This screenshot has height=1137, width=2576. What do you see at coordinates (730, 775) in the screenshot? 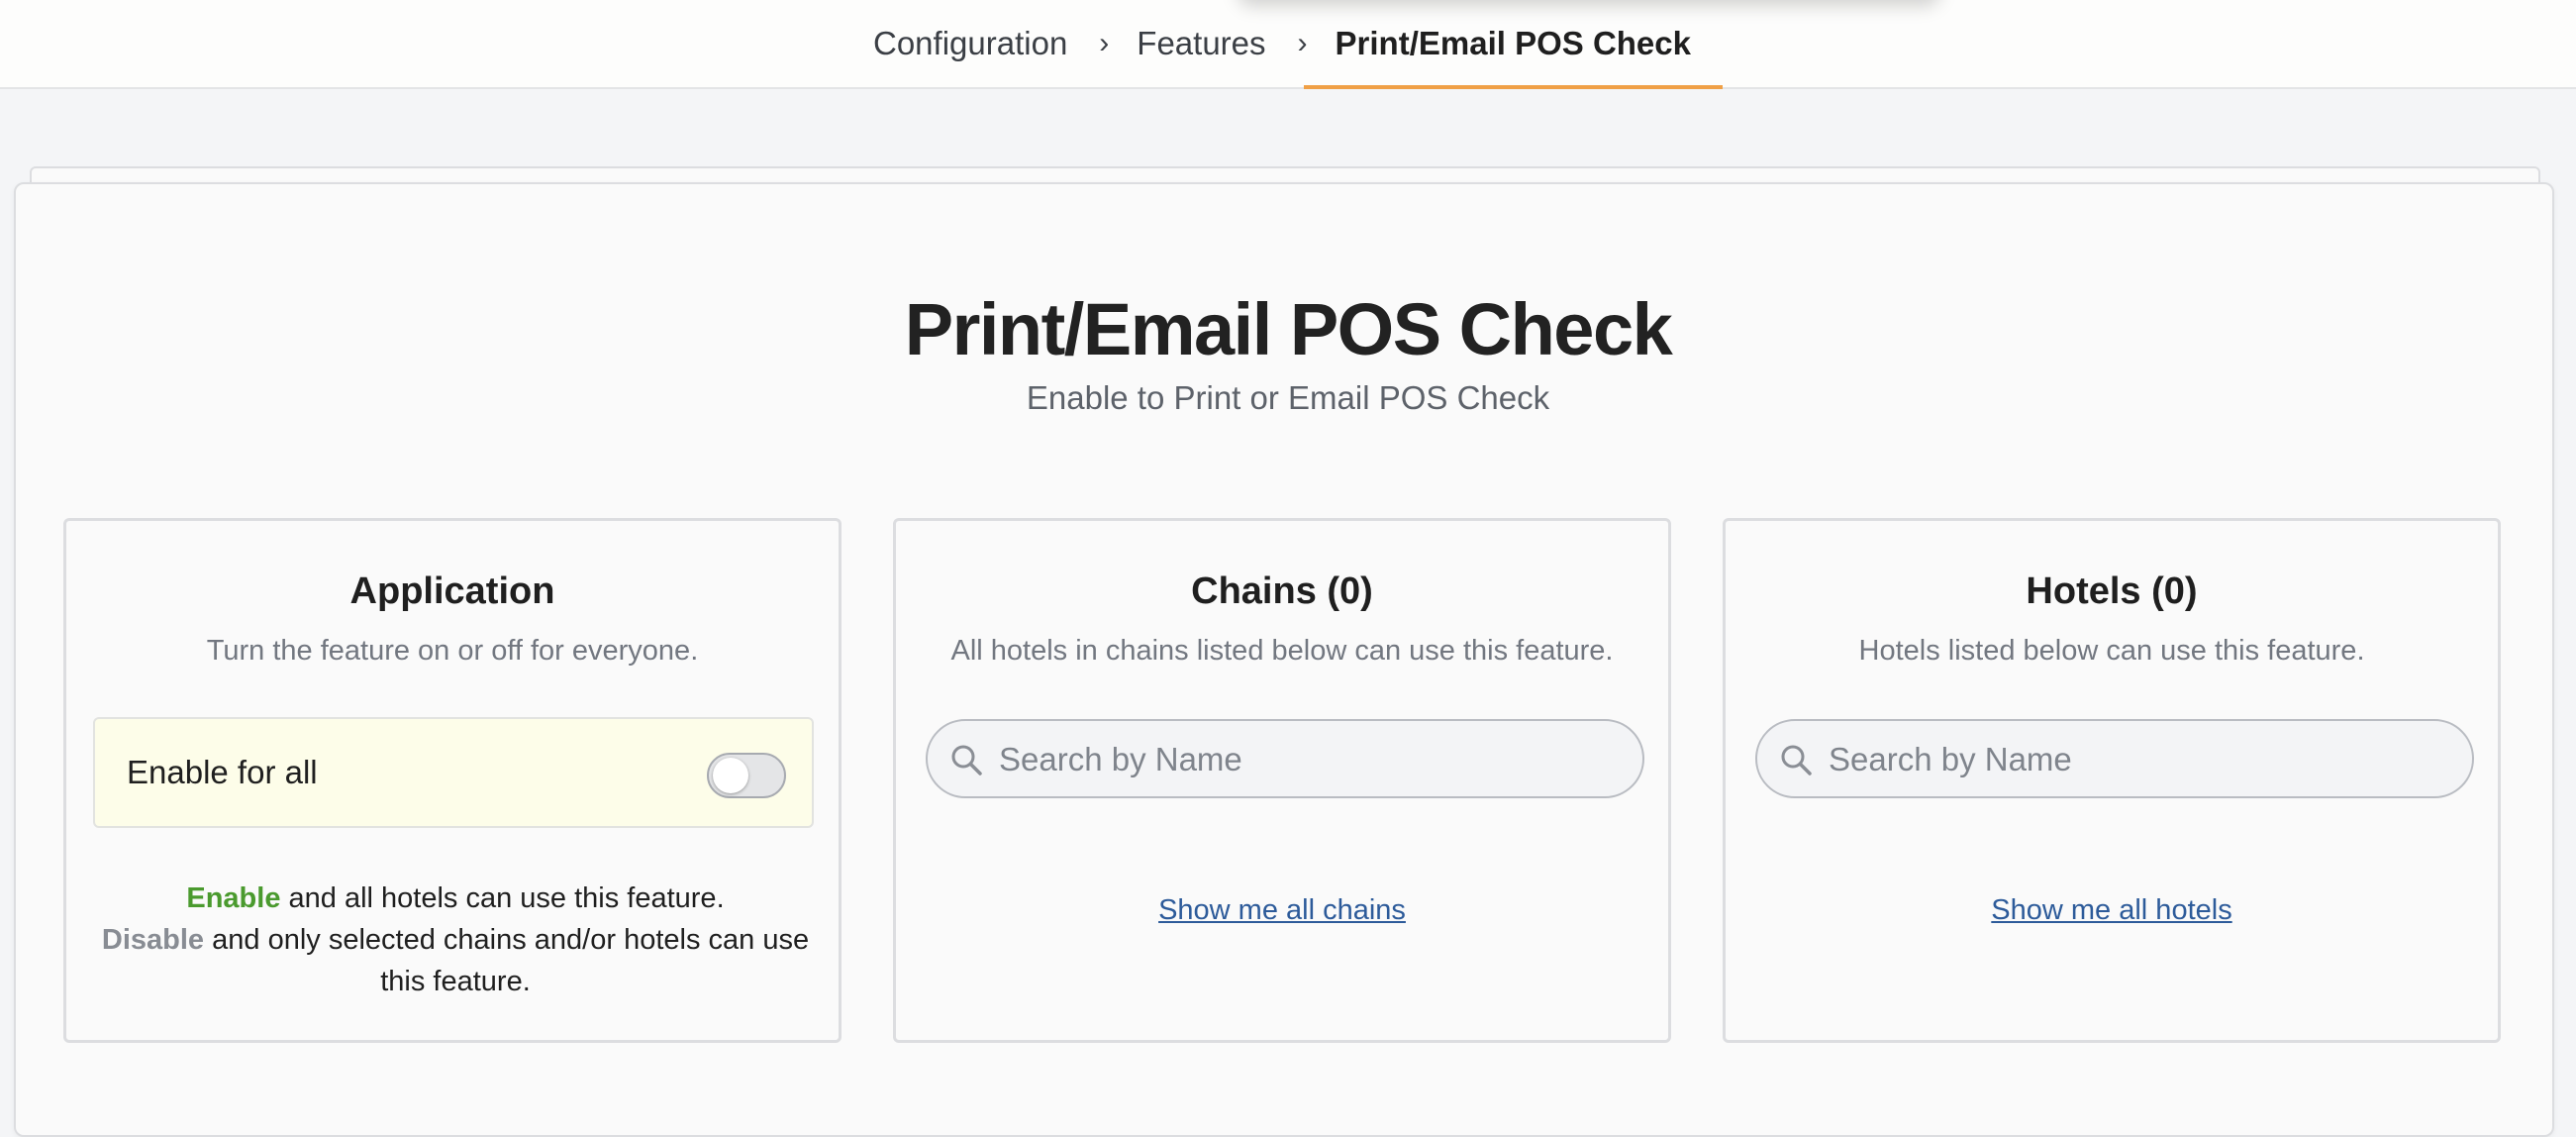
I see `toggle-knob` at bounding box center [730, 775].